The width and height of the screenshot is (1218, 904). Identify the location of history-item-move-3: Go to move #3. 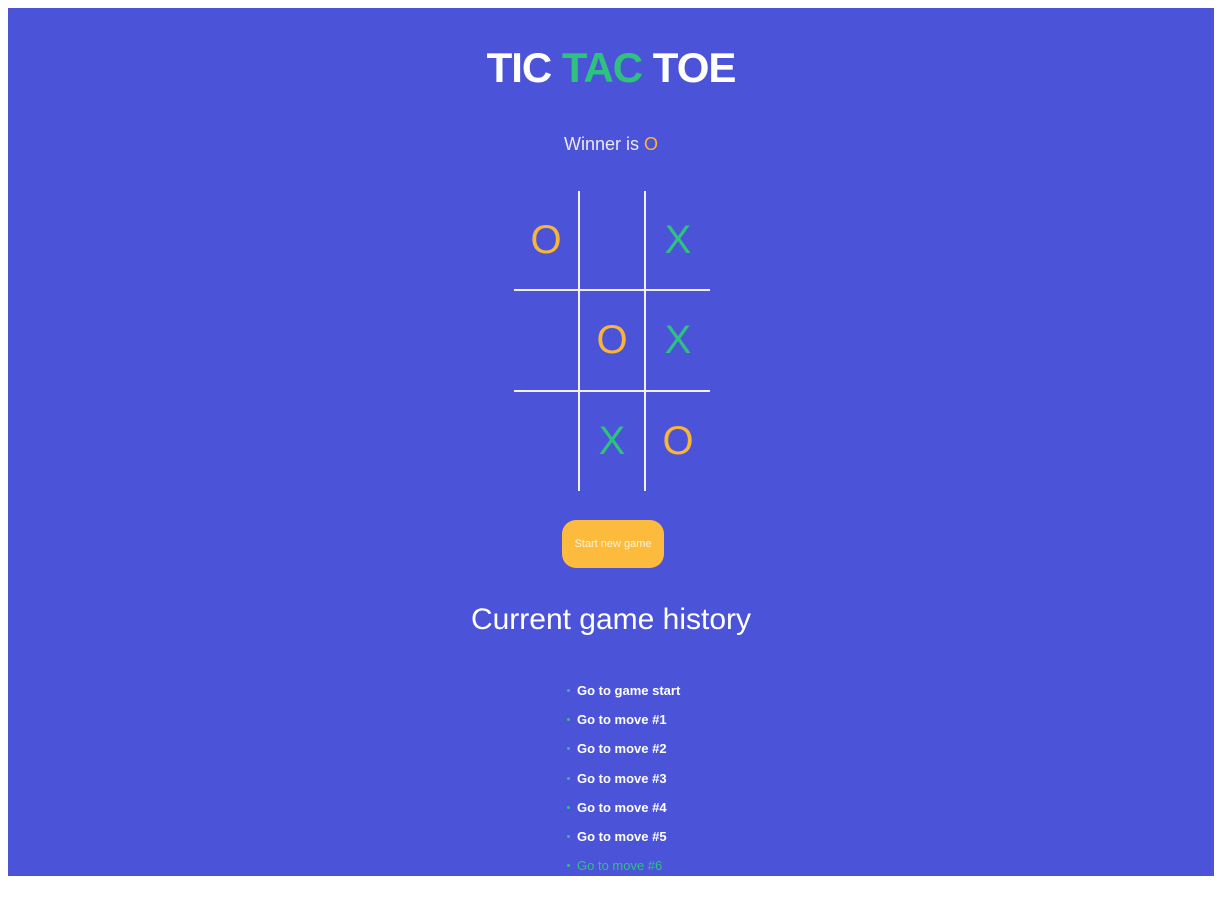
(623, 782).